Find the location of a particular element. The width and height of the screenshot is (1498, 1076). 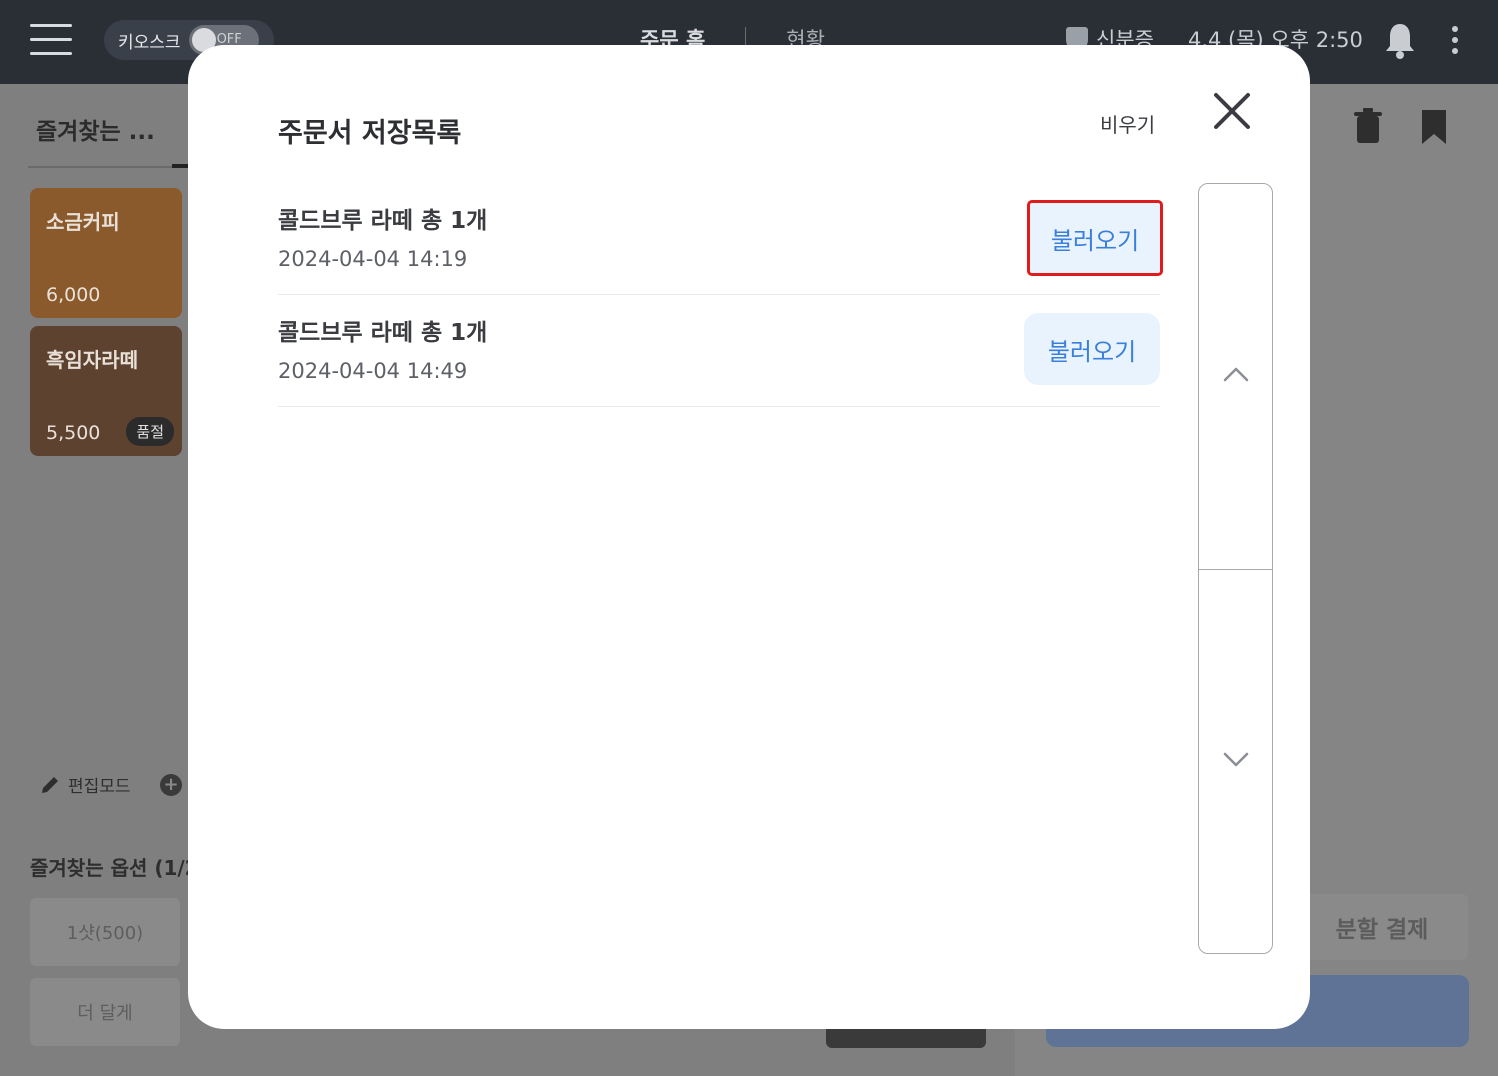

sold-out-badge: 품절 is located at coordinates (150, 431).